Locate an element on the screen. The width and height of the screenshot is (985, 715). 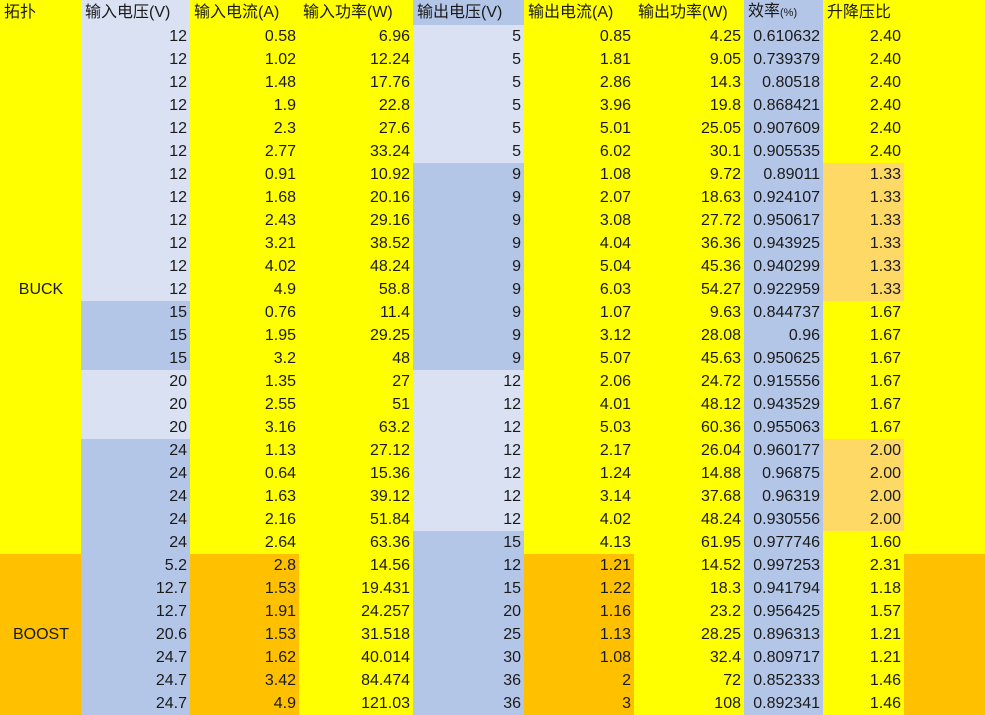
cell-pin: 38.52 is located at coordinates (356, 243).